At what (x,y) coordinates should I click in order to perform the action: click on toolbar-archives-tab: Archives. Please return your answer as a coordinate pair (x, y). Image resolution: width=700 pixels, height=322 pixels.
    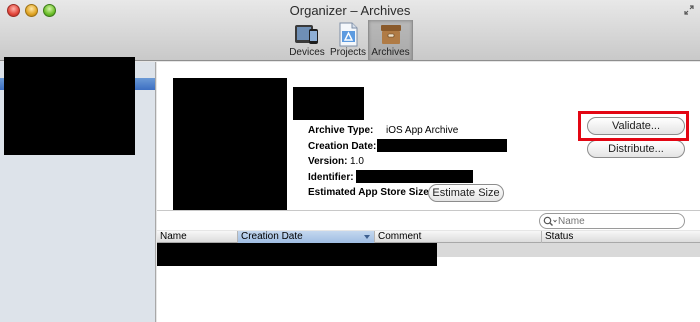
    Looking at the image, I should click on (390, 40).